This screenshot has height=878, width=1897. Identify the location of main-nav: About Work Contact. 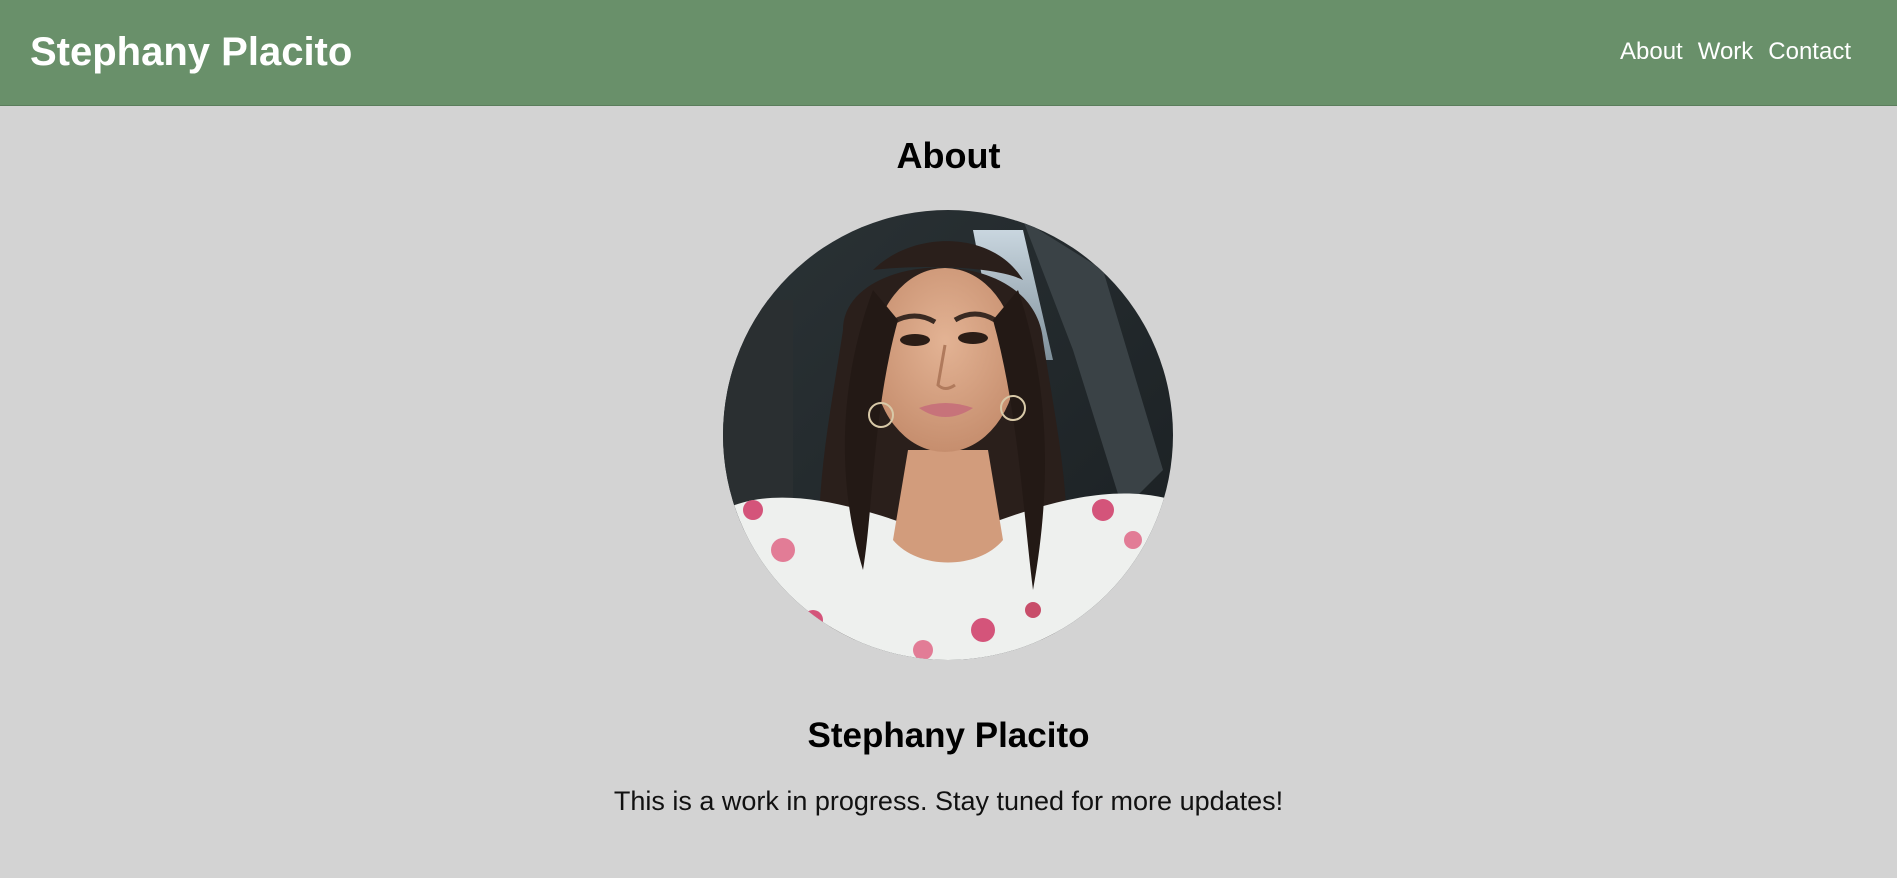
(1735, 52).